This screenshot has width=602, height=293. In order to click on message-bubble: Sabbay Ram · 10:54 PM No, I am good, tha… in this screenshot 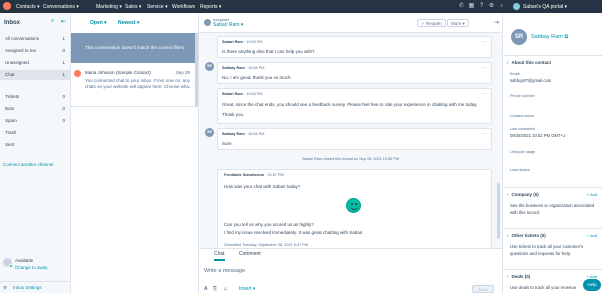, I will do `click(354, 73)`.